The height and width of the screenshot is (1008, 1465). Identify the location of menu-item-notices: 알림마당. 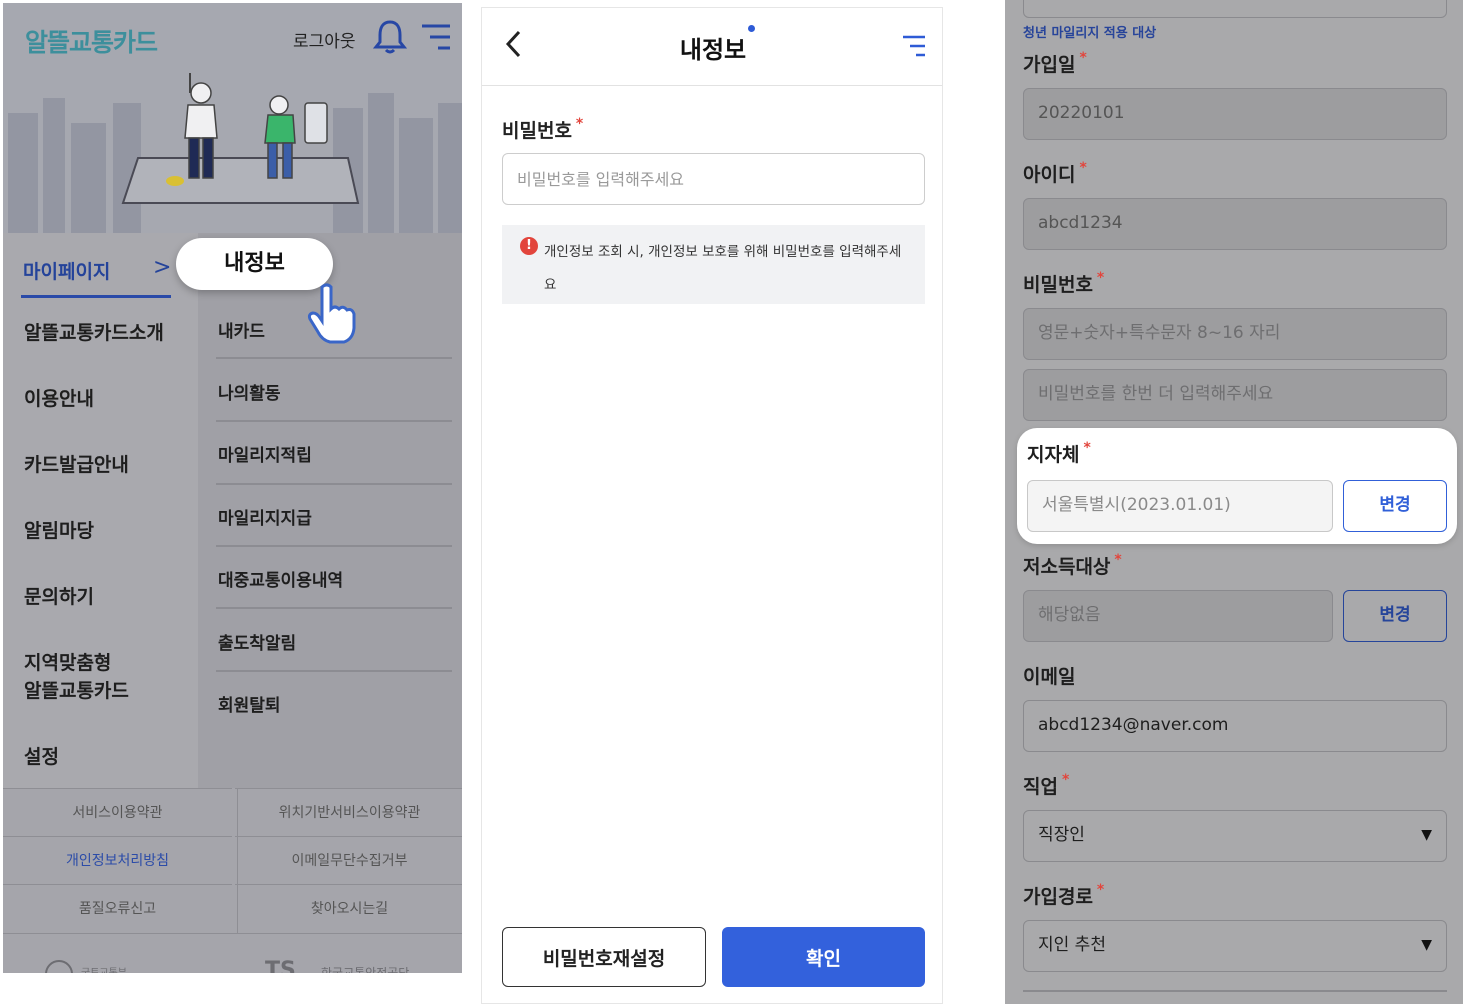
(59, 531).